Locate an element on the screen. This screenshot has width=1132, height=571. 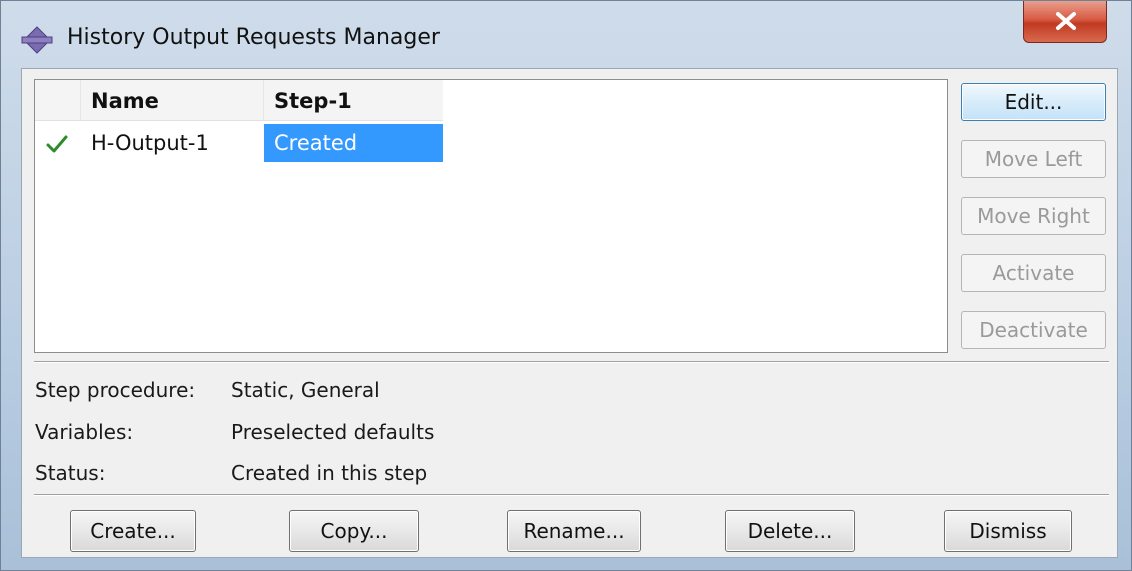
table-header: Name Step-1 is located at coordinates (239, 100).